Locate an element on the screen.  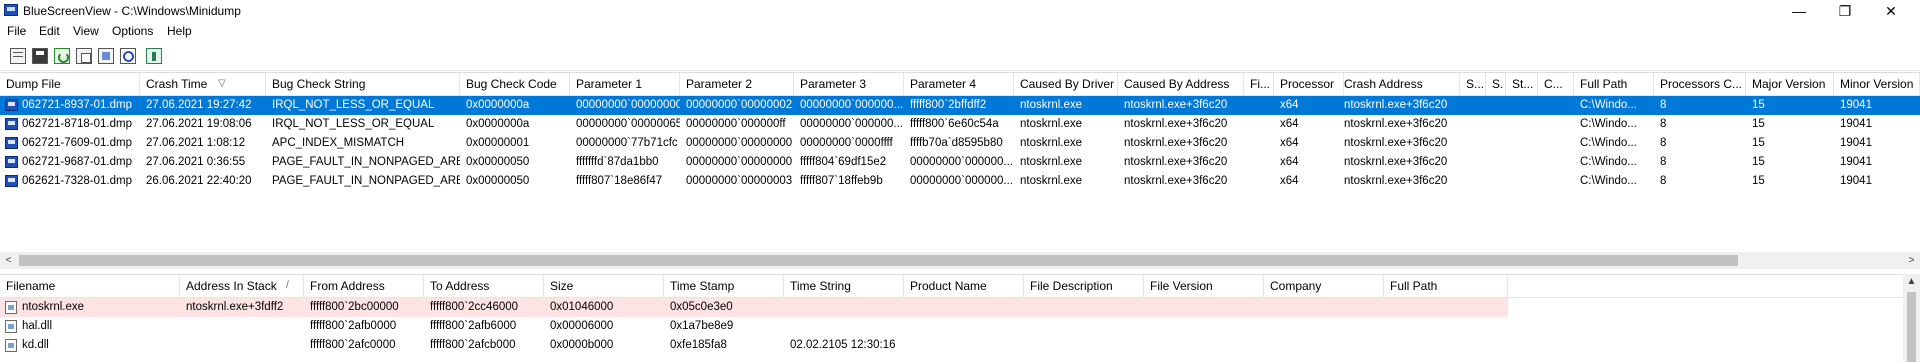
column-header: Product Name is located at coordinates (964, 286).